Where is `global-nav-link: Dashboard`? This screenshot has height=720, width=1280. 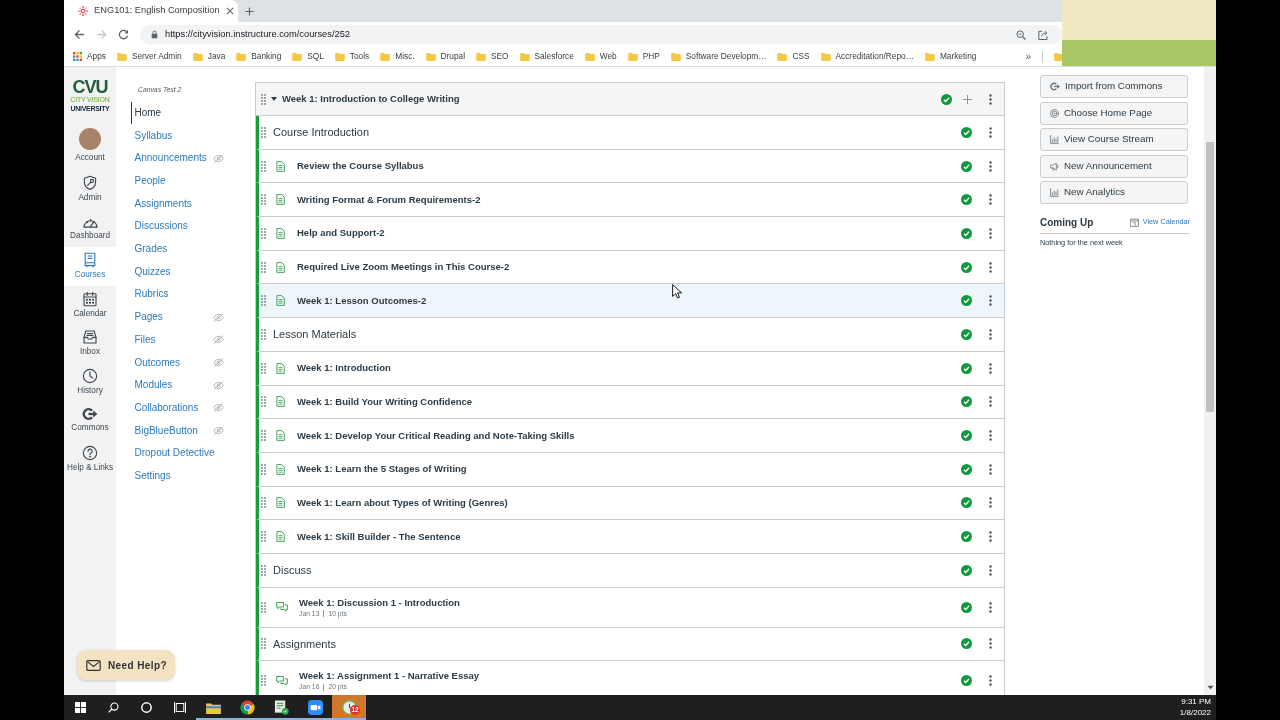
global-nav-link: Dashboard is located at coordinates (90, 227).